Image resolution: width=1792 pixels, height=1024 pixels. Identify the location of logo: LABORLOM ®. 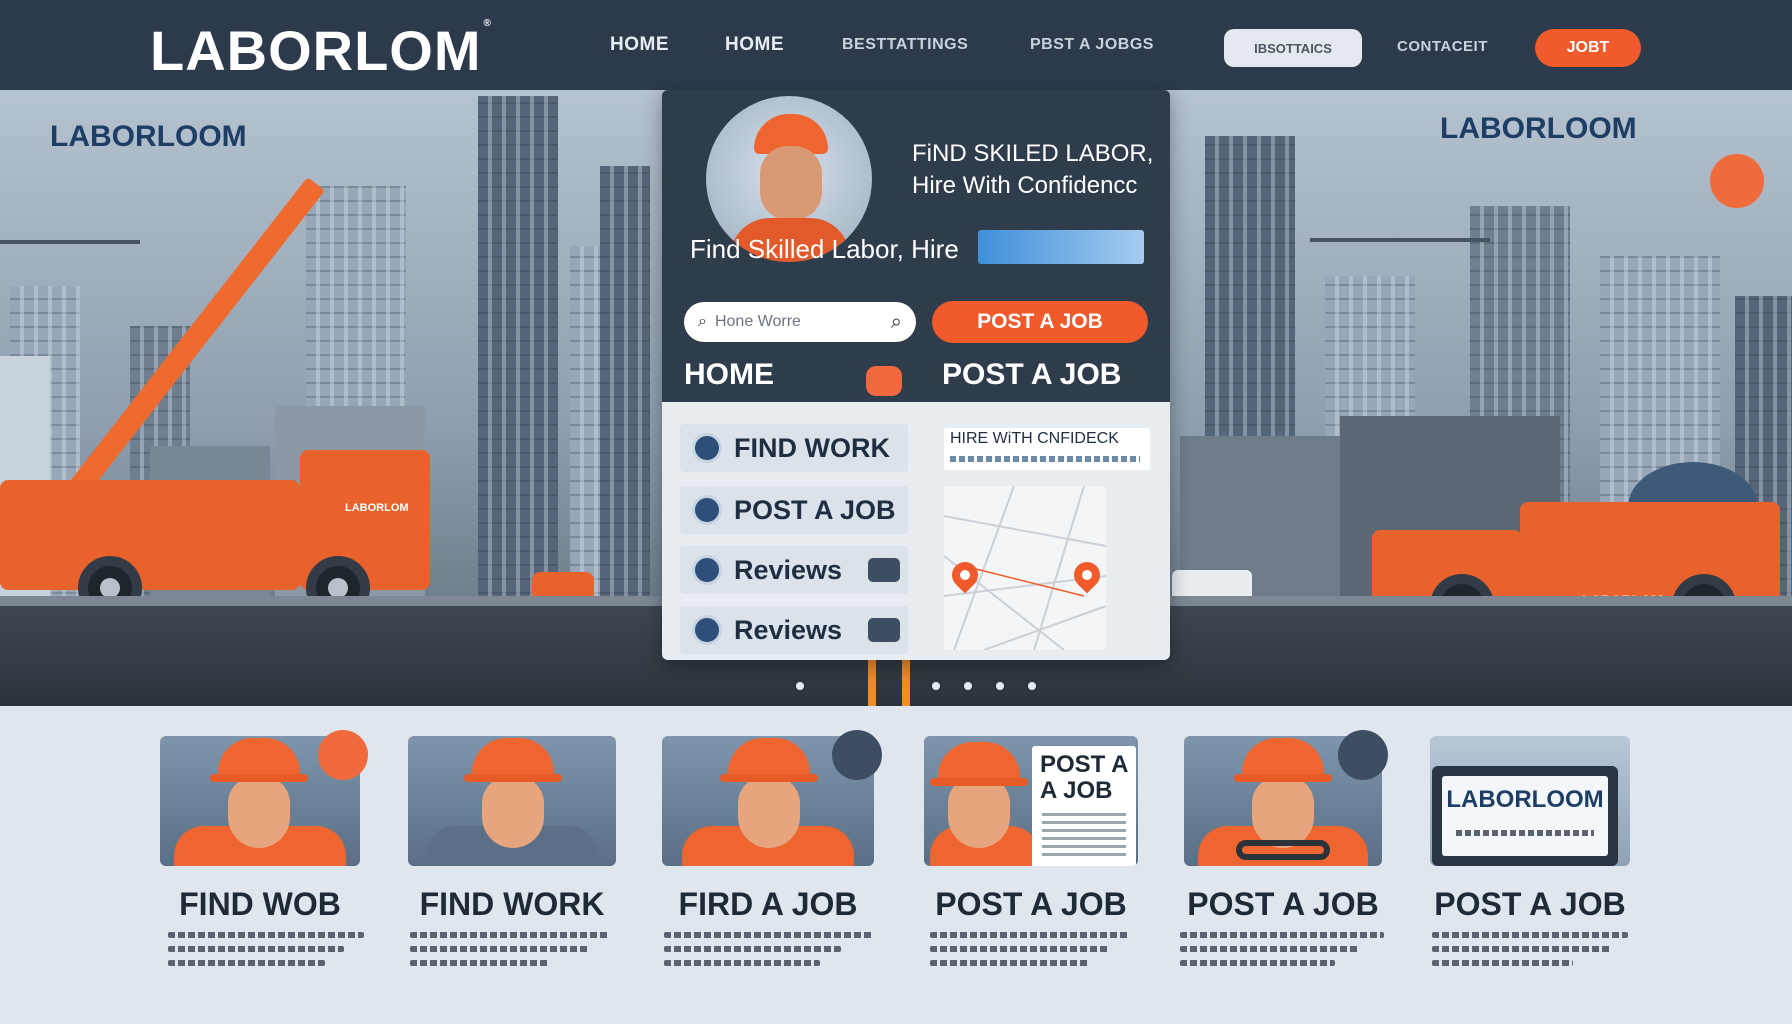
(321, 50).